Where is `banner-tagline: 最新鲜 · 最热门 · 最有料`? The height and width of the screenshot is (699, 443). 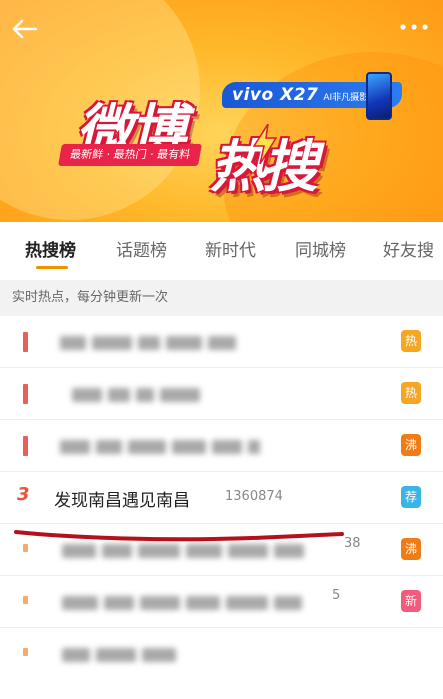
banner-tagline: 最新鲜 · 最热门 · 最有料 is located at coordinates (130, 155).